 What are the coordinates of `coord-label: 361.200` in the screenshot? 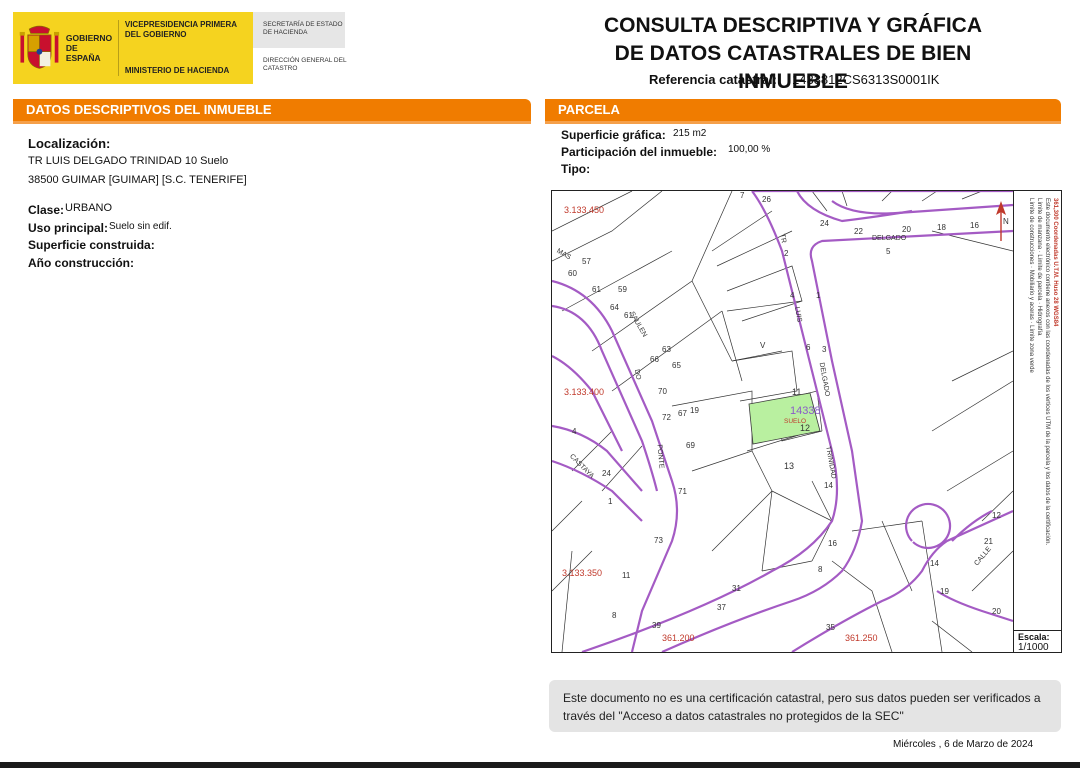 It's located at (678, 638).